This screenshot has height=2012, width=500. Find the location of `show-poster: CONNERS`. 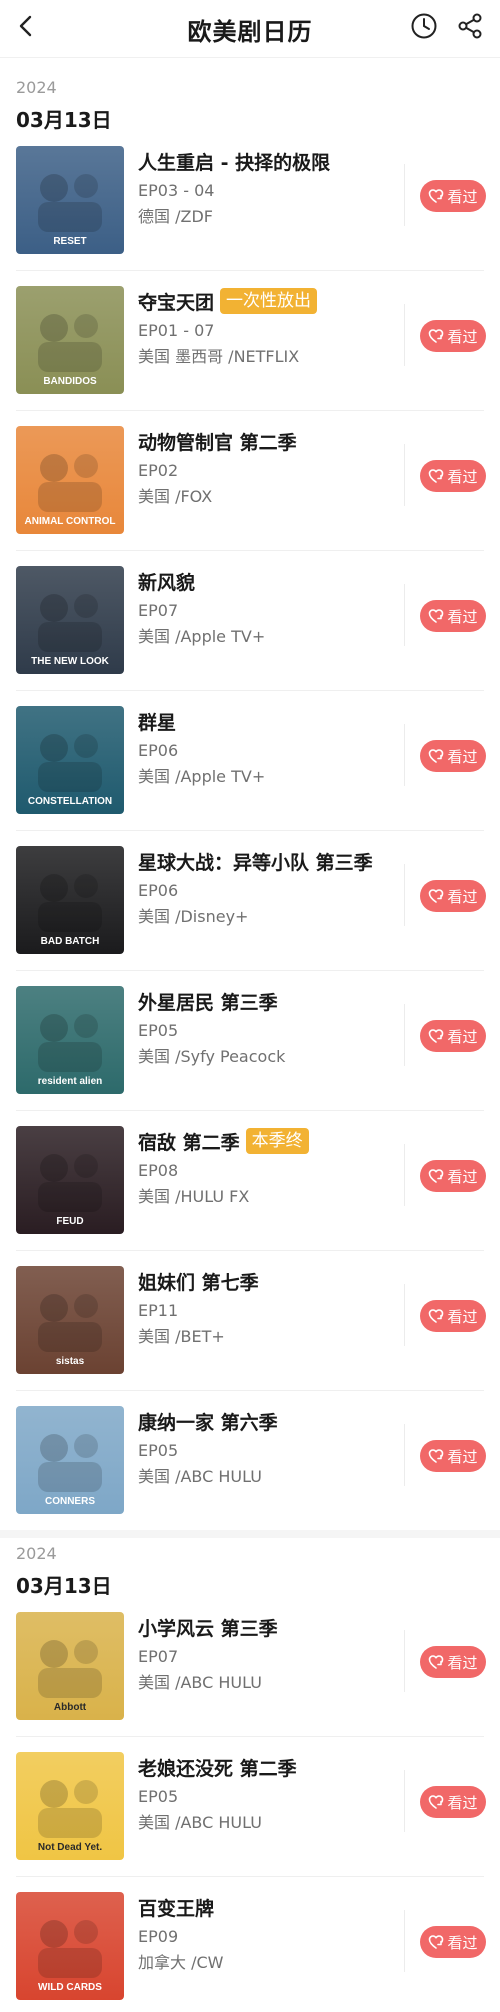

show-poster: CONNERS is located at coordinates (70, 1460).